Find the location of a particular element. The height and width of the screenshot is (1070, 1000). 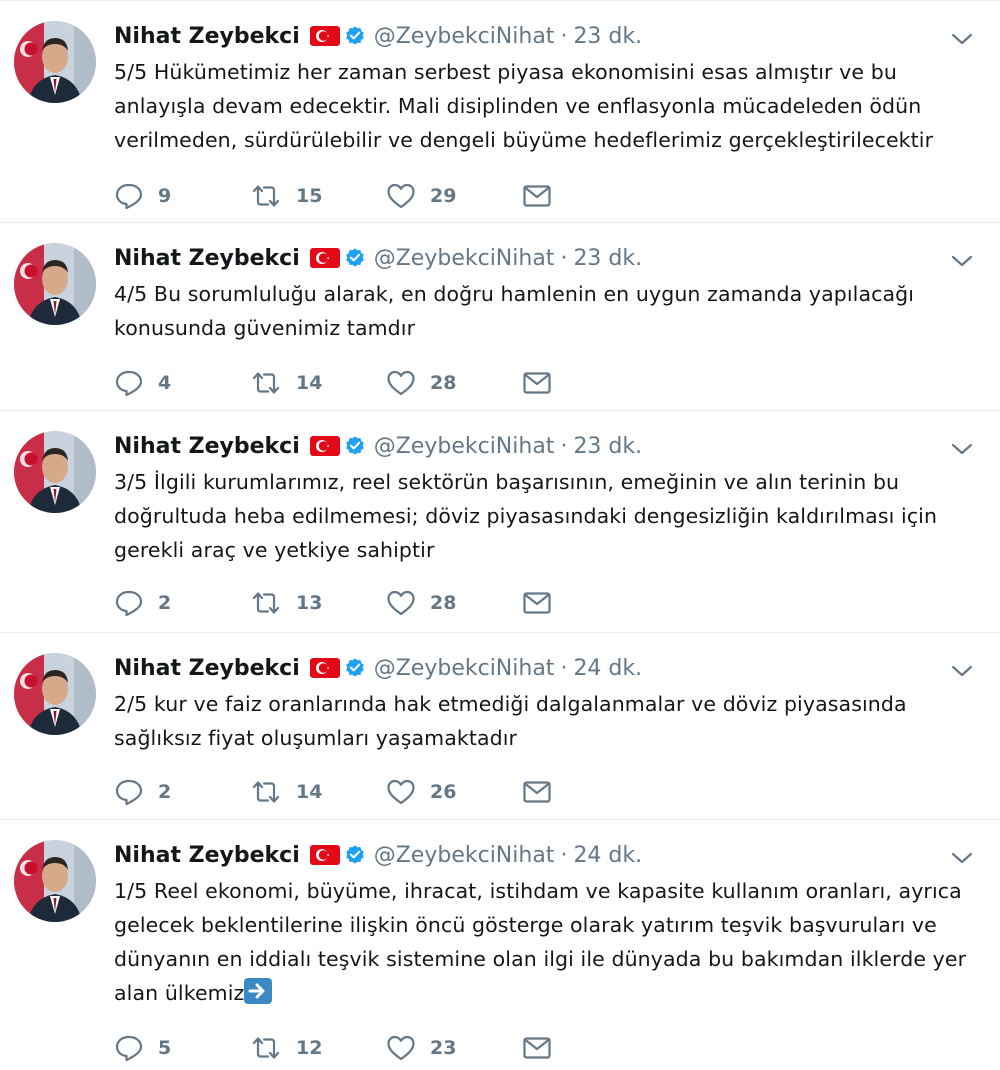

reply-button: 9 is located at coordinates (182, 196).